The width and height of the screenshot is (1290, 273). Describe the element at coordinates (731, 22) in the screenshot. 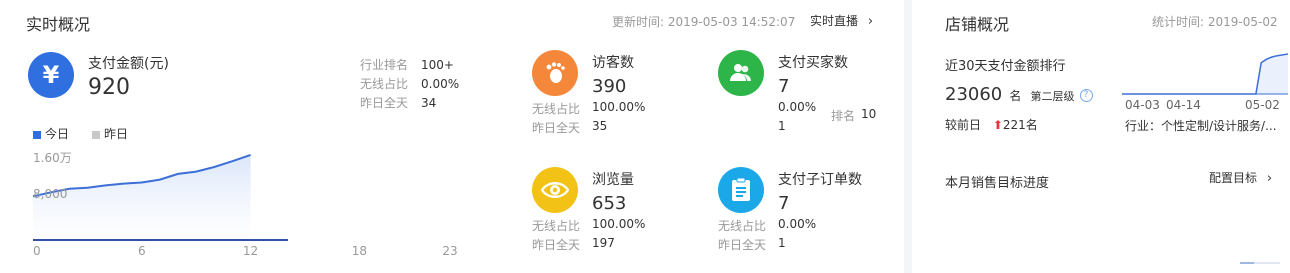

I see `update-time-value: 2019-05-03 14:52:07` at that location.